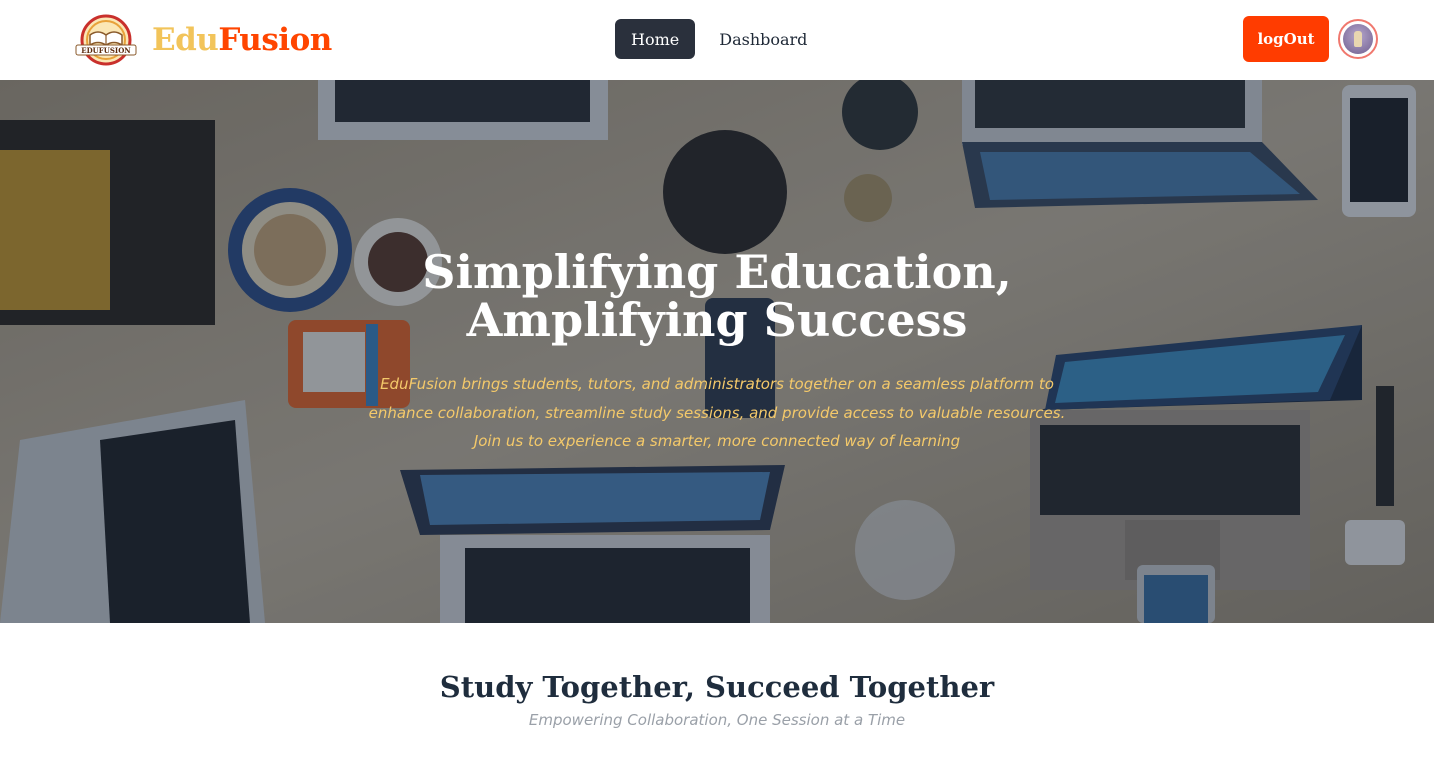 This screenshot has height=772, width=1434. I want to click on edufusion-logo-icon: EDUFUSION, so click(106, 40).